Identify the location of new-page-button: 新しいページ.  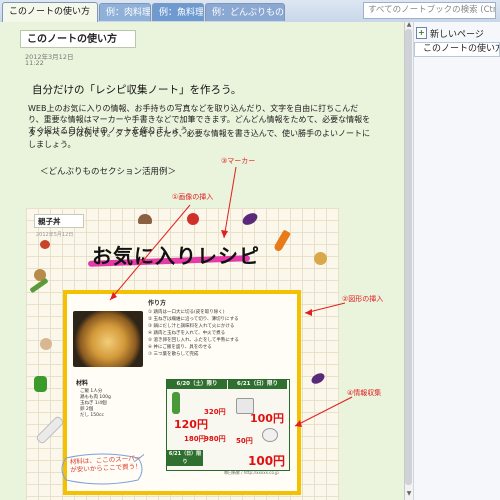
(457, 33).